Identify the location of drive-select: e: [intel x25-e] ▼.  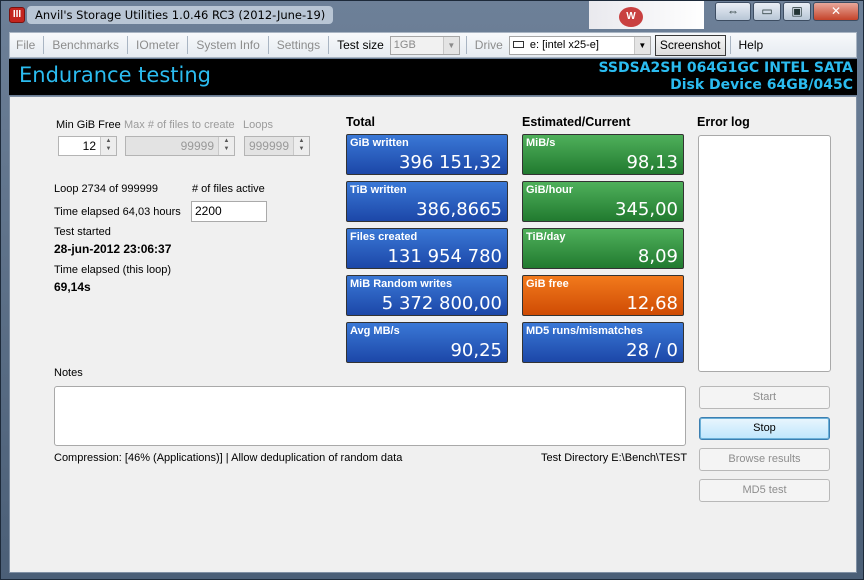
(579, 45).